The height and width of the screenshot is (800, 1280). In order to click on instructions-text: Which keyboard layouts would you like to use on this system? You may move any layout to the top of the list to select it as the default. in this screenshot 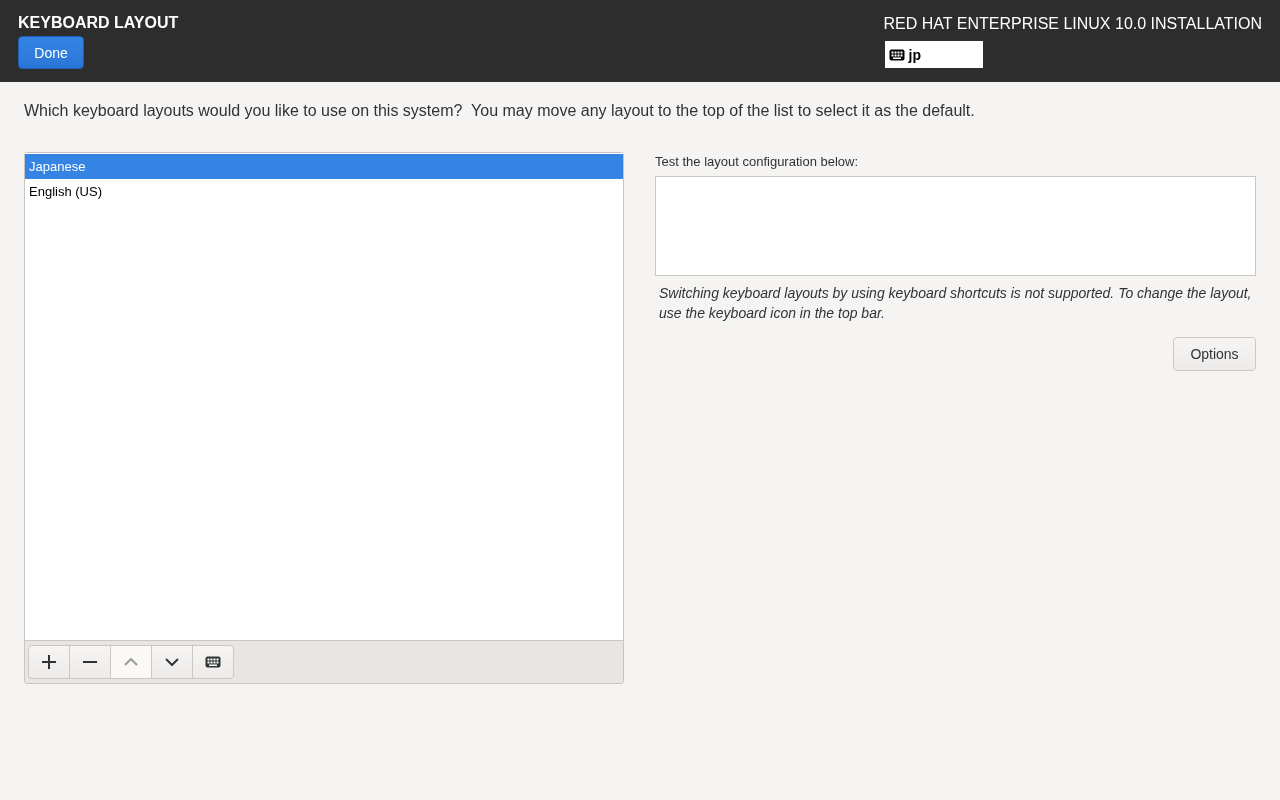, I will do `click(500, 111)`.